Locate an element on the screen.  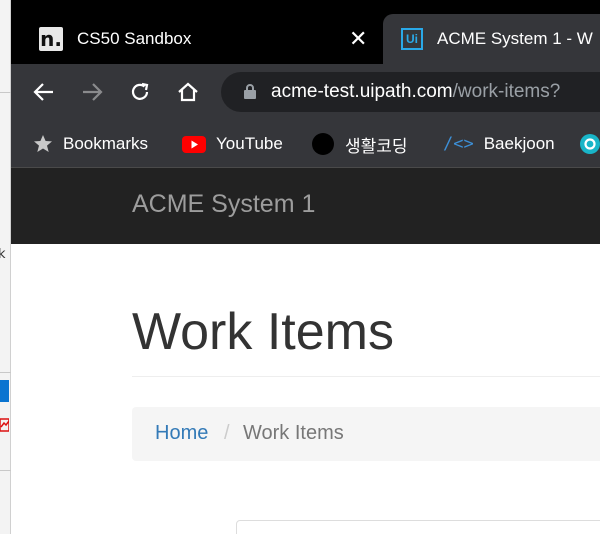
uipath-ui-icon: Ui is located at coordinates (412, 39).